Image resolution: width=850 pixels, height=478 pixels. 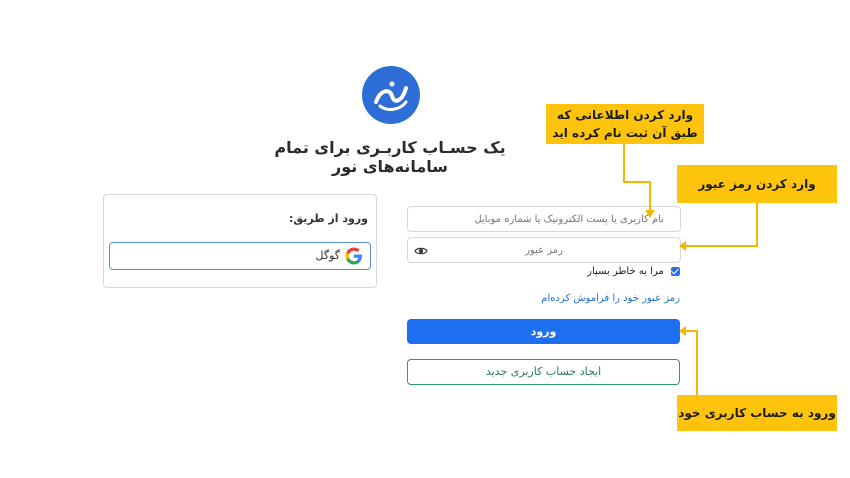 I want to click on callout-login: ورود به حساب کاربری خود, so click(x=757, y=413).